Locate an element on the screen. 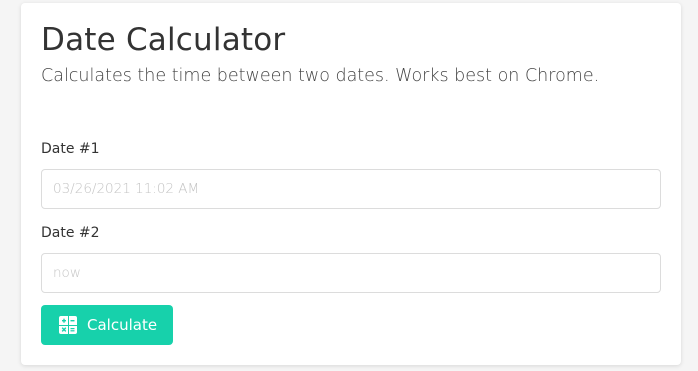 This screenshot has width=698, height=371. calculator-icon is located at coordinates (68, 325).